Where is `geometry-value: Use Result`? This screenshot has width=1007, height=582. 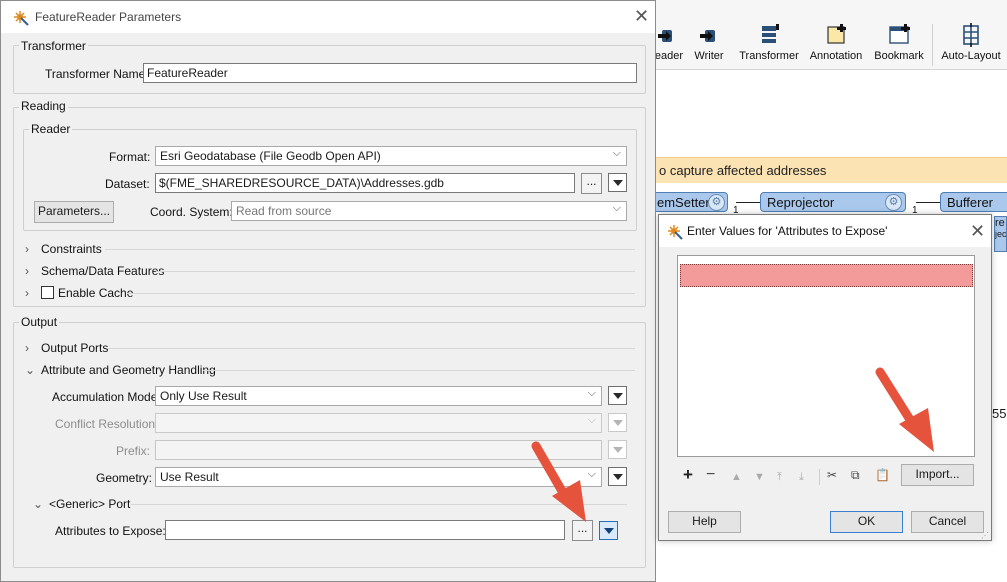
geometry-value: Use Result is located at coordinates (189, 477).